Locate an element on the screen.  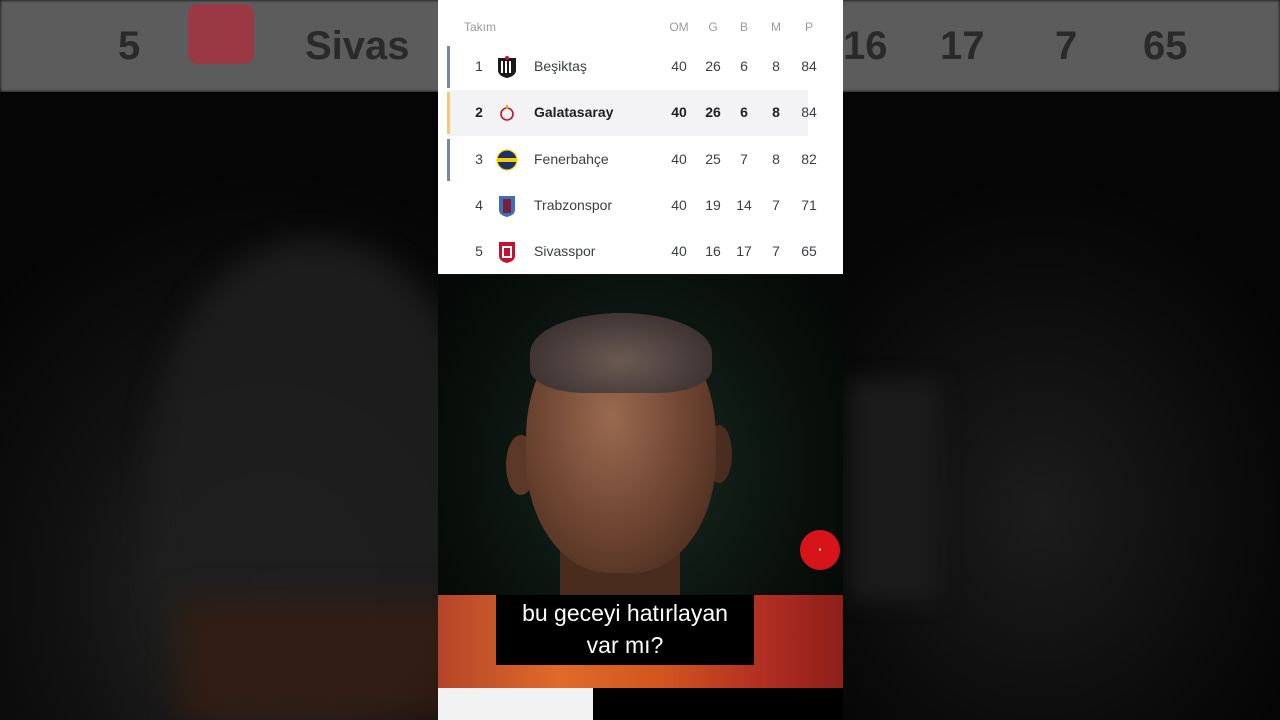
row-won: 19 is located at coordinates (713, 205).